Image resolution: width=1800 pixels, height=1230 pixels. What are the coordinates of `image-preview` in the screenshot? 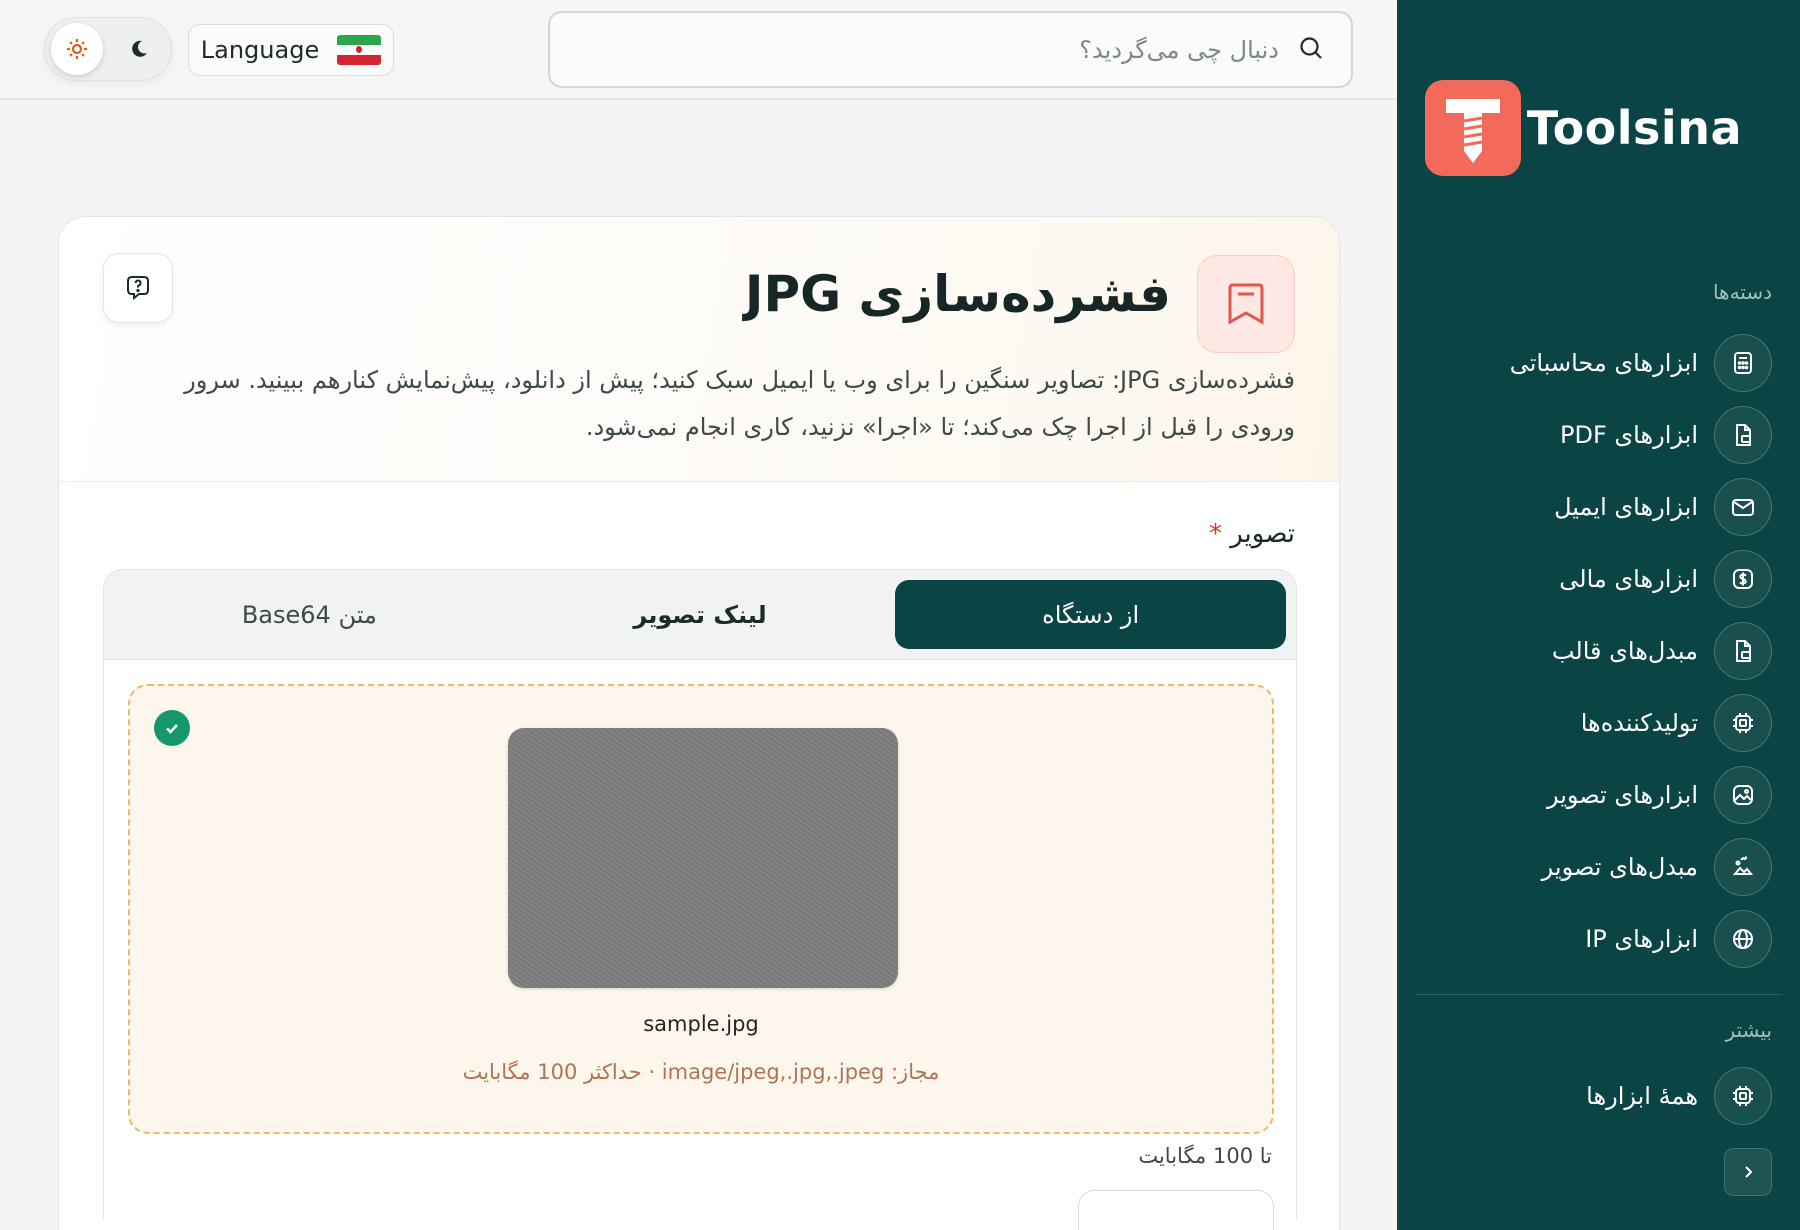 It's located at (703, 858).